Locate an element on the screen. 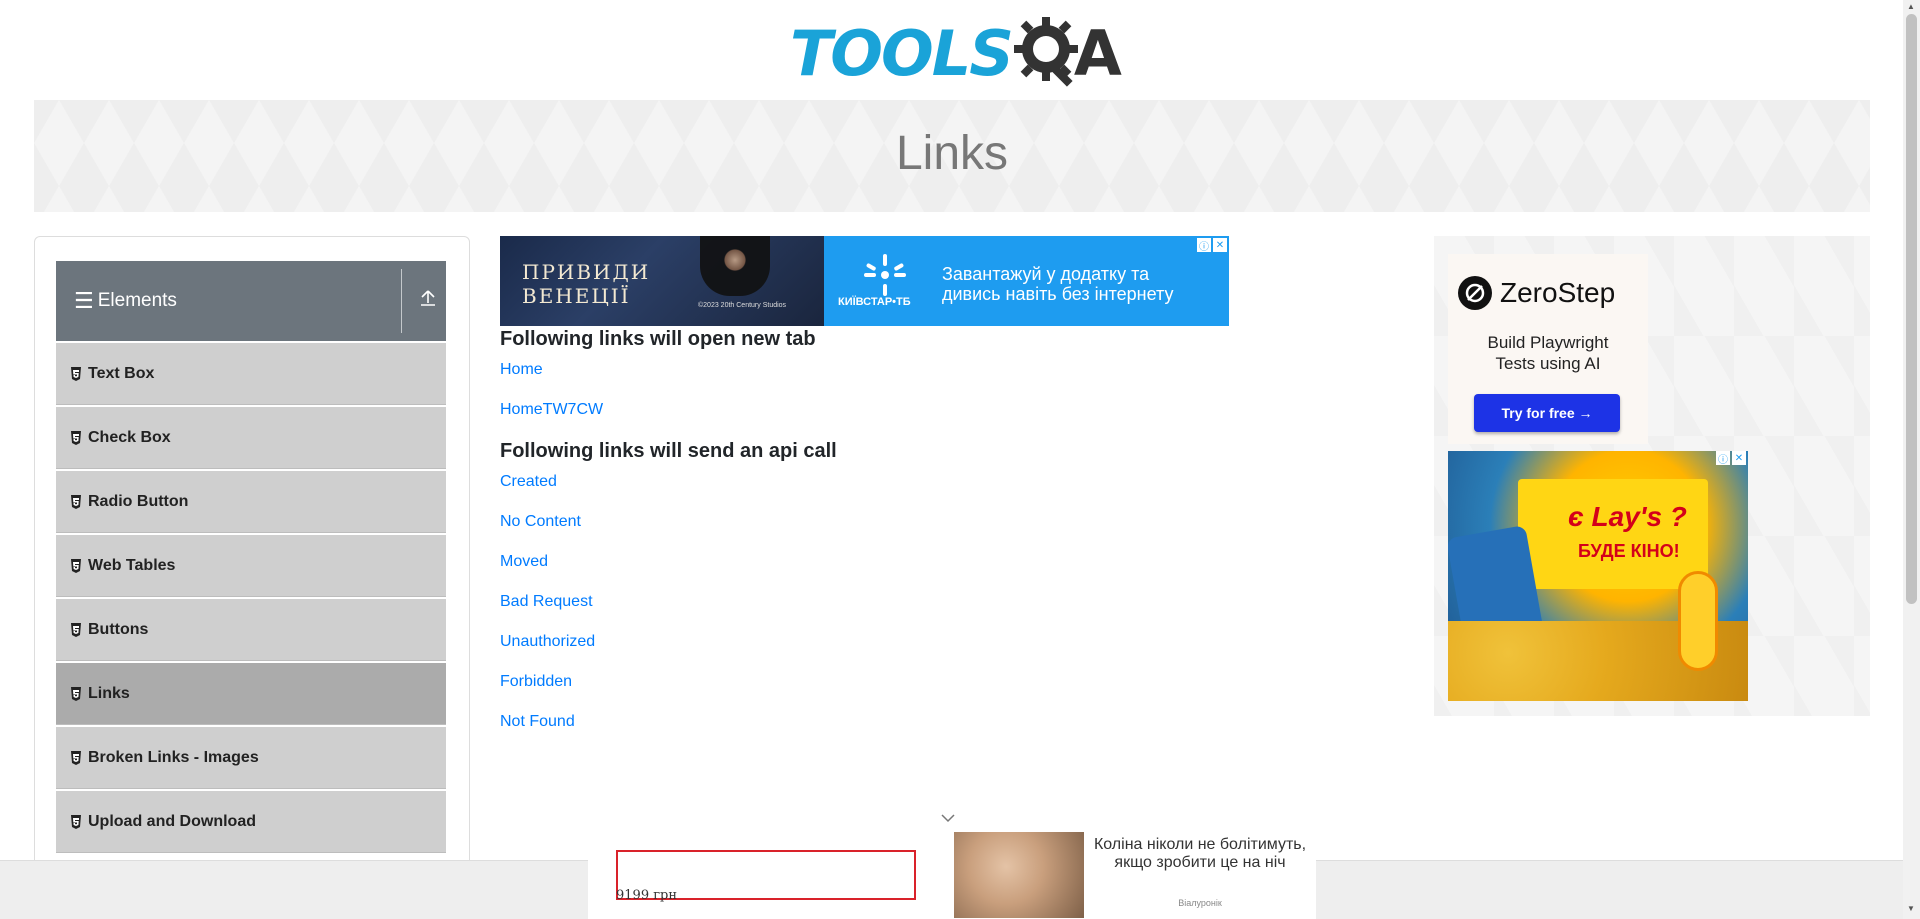  scroll-up-arrow-icon: ▲ is located at coordinates (1911, 6).